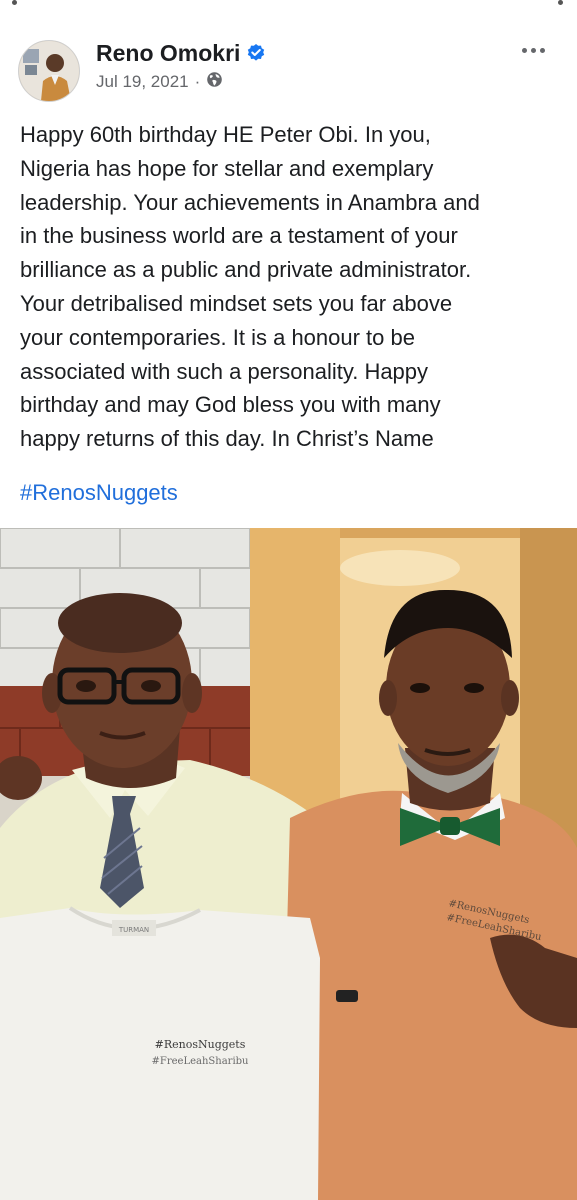 The image size is (577, 1200). I want to click on avatar-image, so click(49, 71).